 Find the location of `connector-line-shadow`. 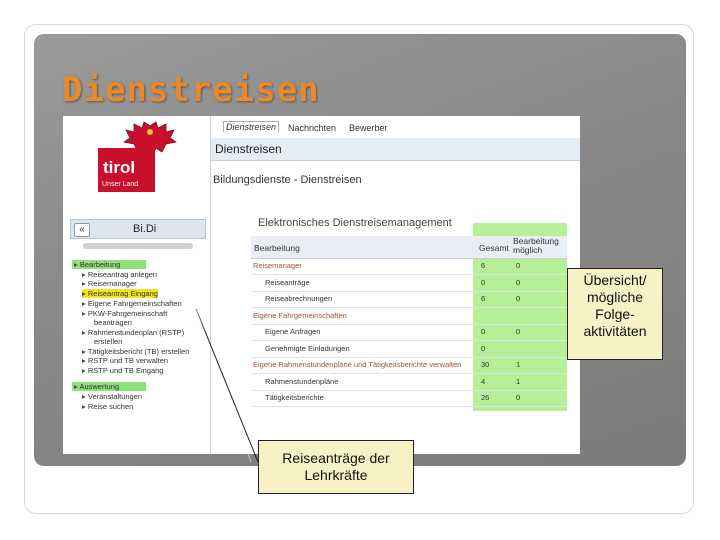

connector-line-shadow is located at coordinates (223, 385).